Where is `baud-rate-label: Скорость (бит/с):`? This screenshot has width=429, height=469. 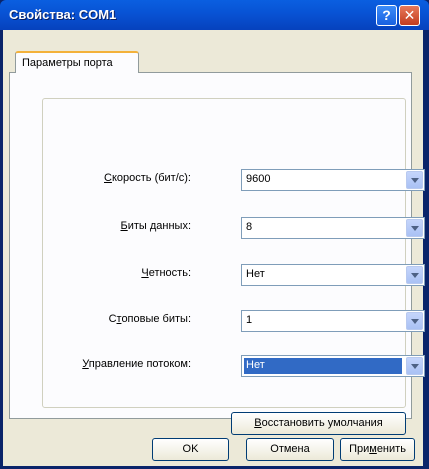
baud-rate-label: Скорость (бит/с): is located at coordinates (147, 178).